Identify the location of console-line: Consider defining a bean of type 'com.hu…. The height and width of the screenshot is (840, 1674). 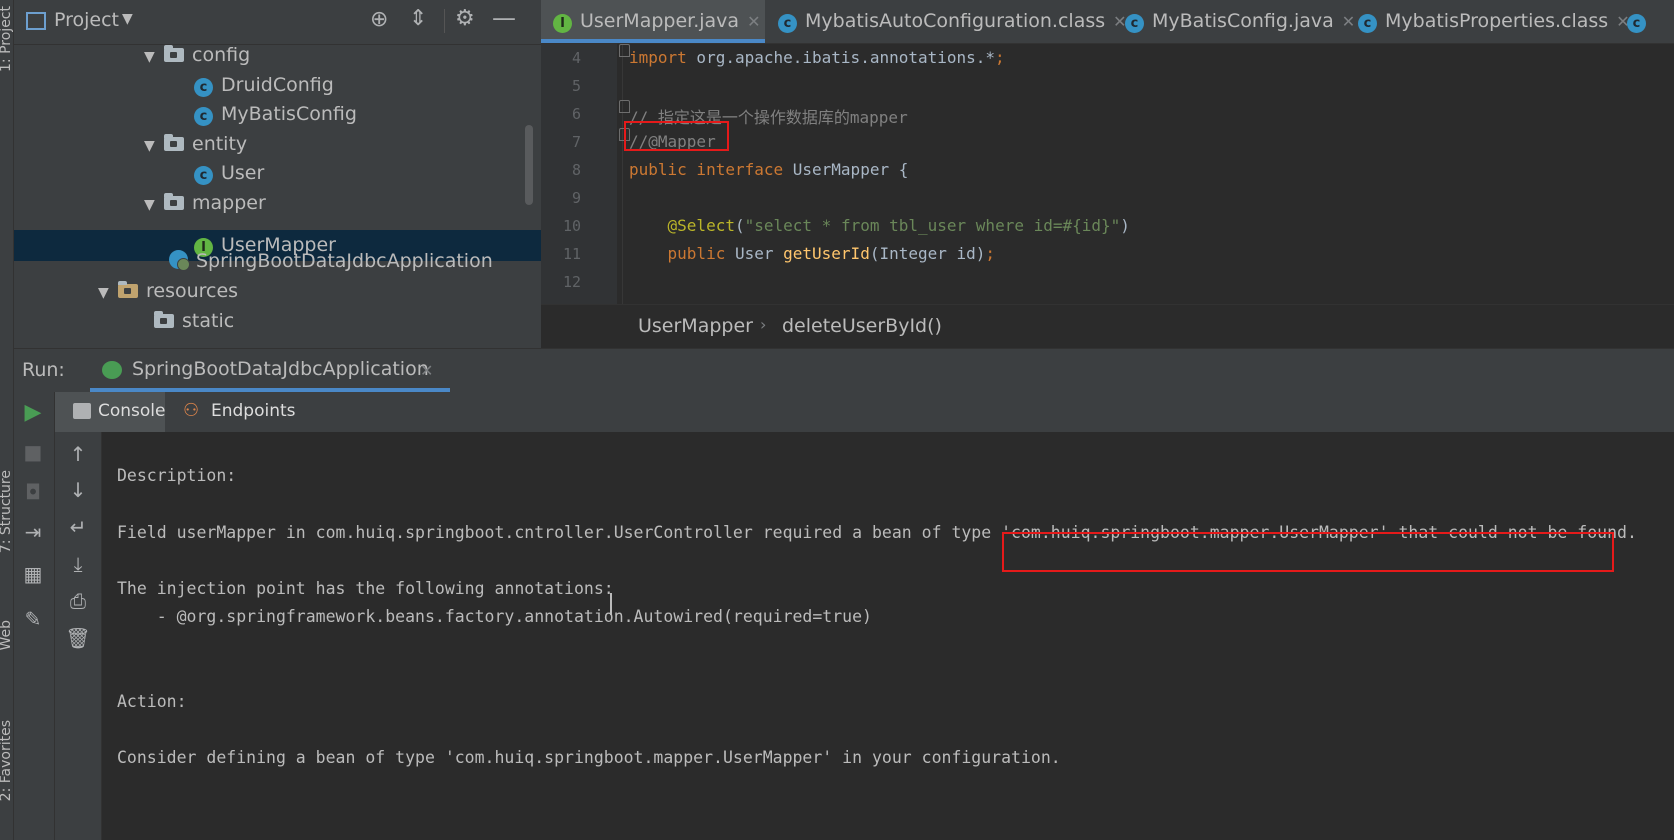
(589, 758).